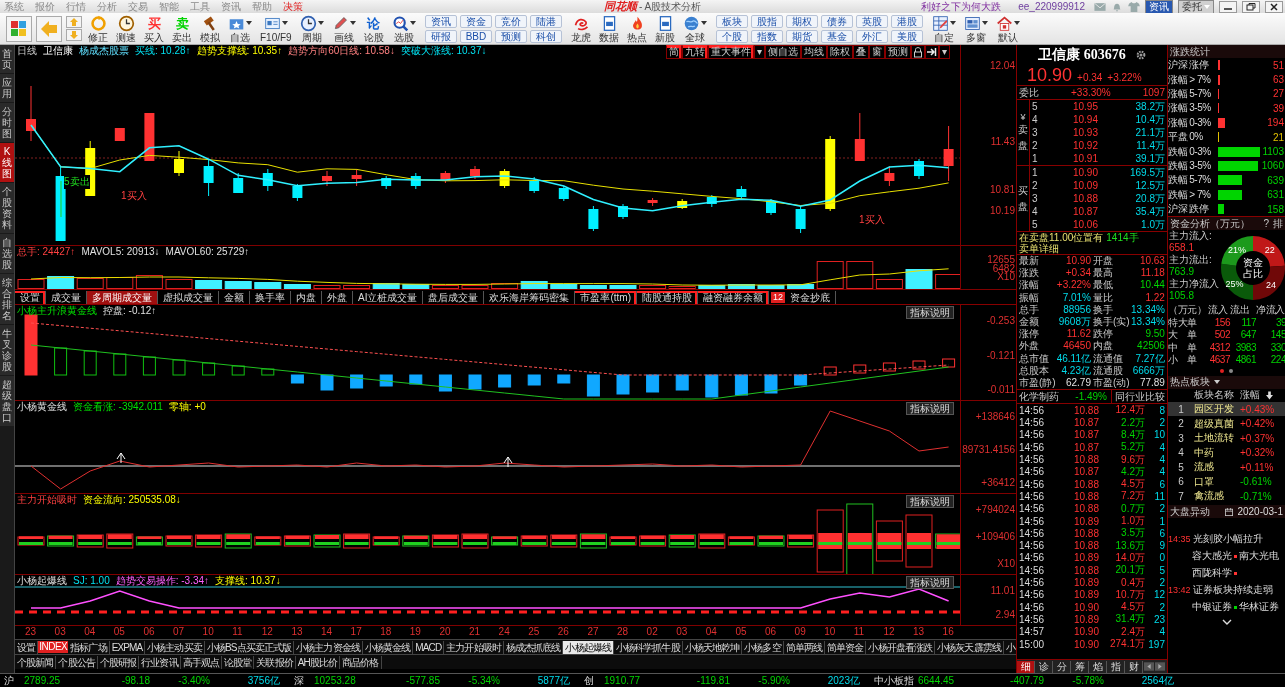 The width and height of the screenshot is (1285, 687). Describe the element at coordinates (337, 297) in the screenshot. I see `indicator-tab: 外盘` at that location.